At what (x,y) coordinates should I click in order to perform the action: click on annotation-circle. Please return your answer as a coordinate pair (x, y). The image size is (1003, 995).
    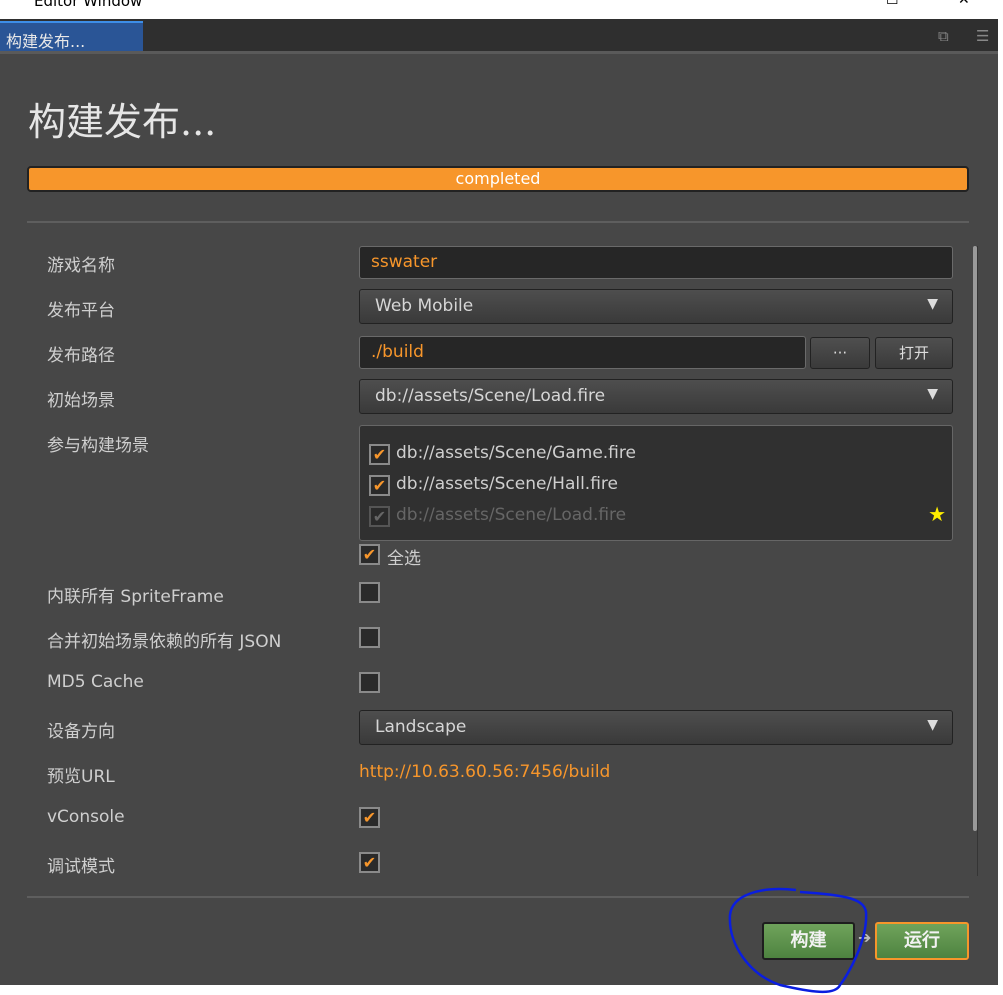
    Looking at the image, I should click on (798, 940).